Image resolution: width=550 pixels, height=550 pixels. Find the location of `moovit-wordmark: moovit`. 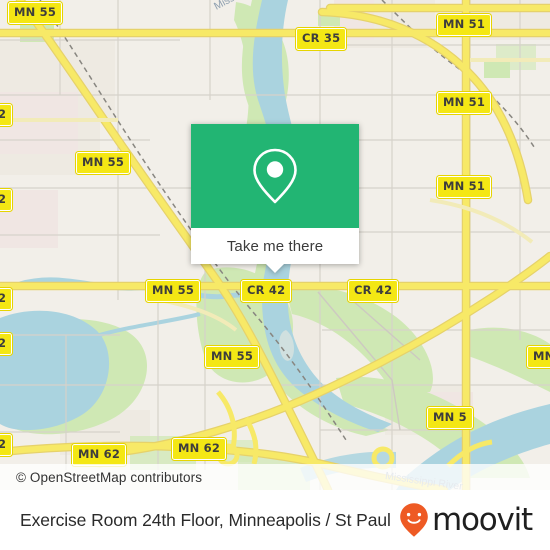

moovit-wordmark: moovit is located at coordinates (482, 519).